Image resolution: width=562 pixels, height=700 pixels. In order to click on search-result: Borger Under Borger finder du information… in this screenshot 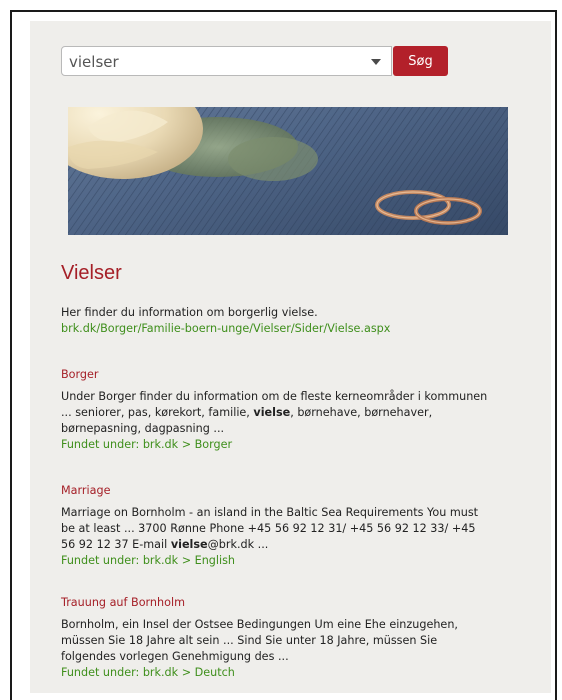, I will do `click(291, 410)`.